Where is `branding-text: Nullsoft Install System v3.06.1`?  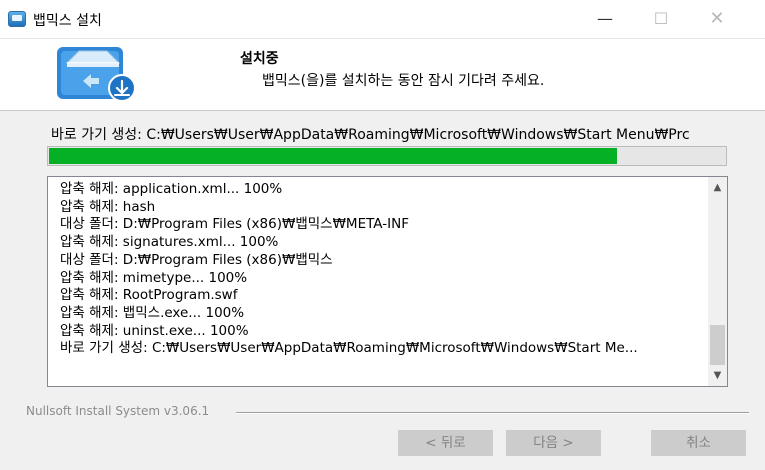
branding-text: Nullsoft Install System v3.06.1 is located at coordinates (118, 411).